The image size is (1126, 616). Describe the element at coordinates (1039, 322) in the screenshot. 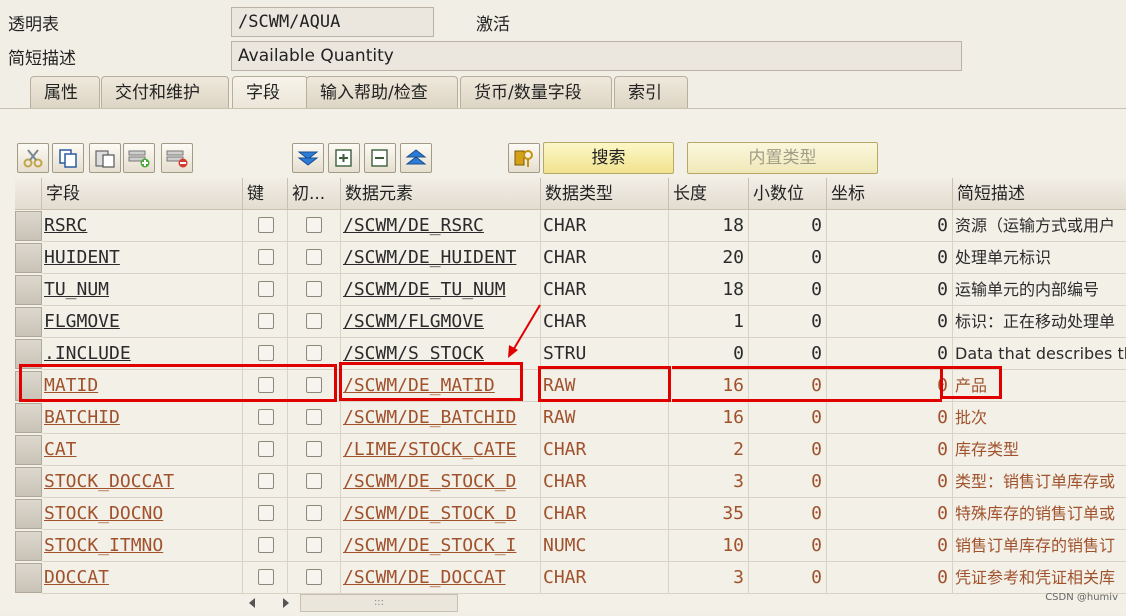

I see `short-description-cell: 标识：正在移动处理单` at that location.